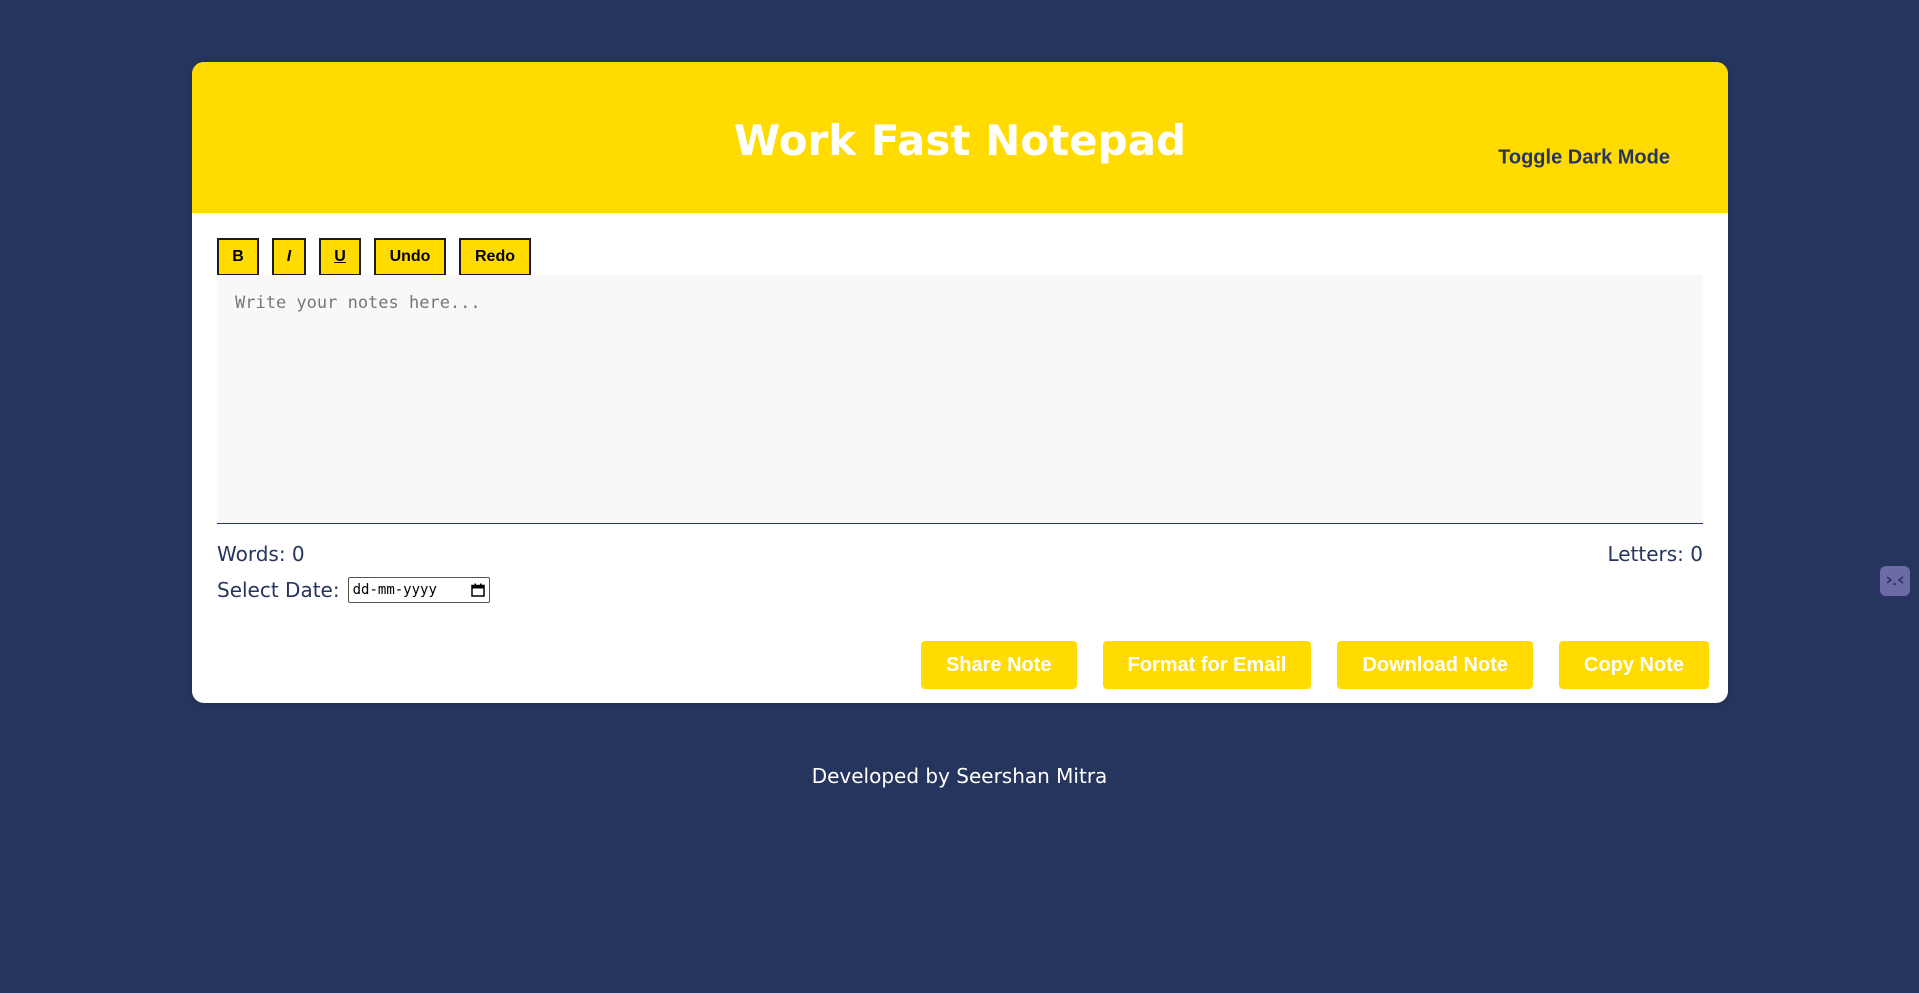  Describe the element at coordinates (289, 257) in the screenshot. I see `italic-button: I` at that location.